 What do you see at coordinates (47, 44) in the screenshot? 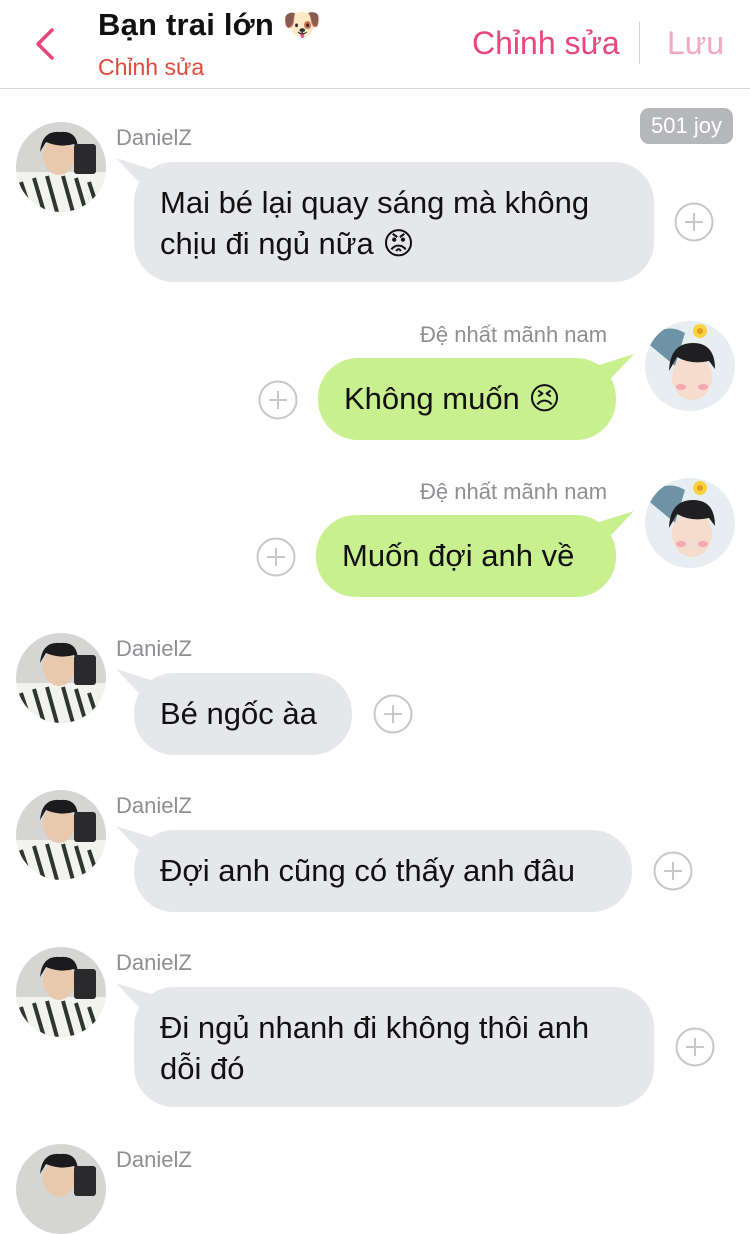
I see `back-chevron-icon` at bounding box center [47, 44].